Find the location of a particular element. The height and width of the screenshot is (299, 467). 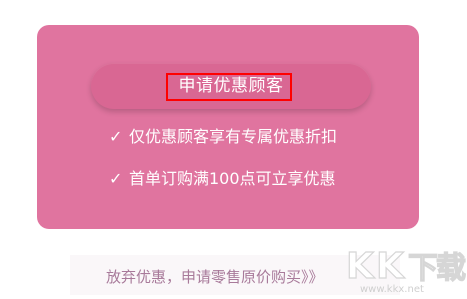

svg-text: 载 is located at coordinates (451, 268).